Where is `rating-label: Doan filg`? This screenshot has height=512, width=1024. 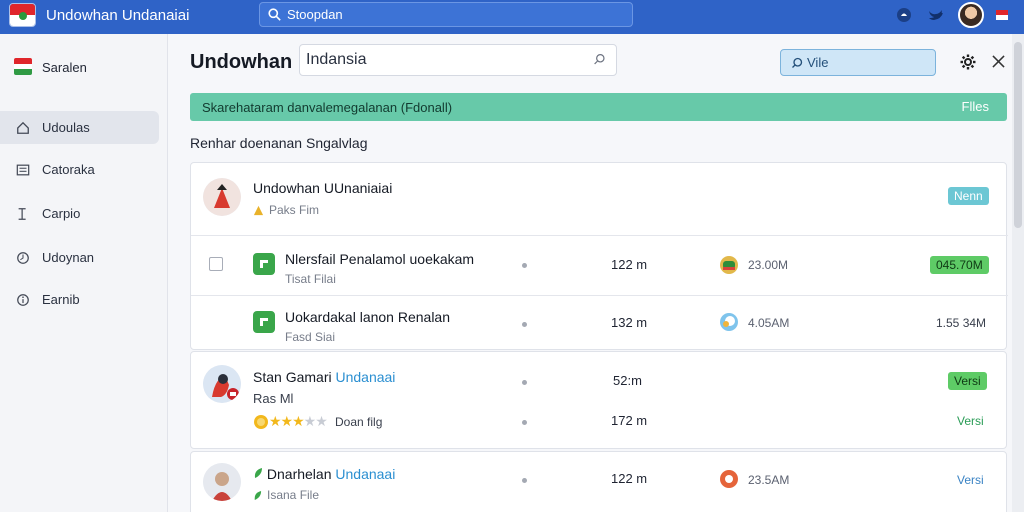
rating-label: Doan filg is located at coordinates (359, 422).